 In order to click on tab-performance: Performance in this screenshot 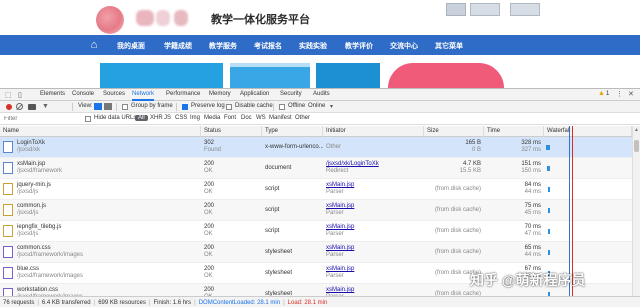, I will do `click(183, 94)`.